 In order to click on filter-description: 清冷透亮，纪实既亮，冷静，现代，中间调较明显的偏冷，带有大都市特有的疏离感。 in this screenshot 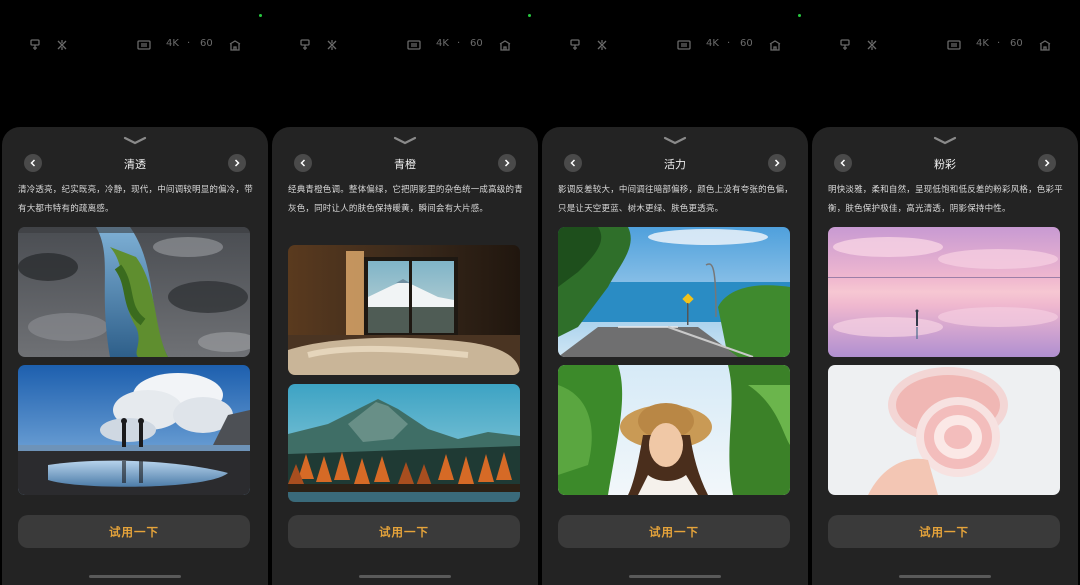, I will do `click(135, 199)`.